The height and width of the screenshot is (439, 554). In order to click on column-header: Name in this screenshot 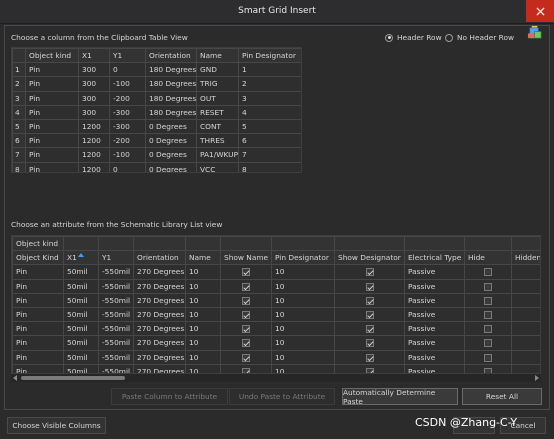, I will do `click(217, 56)`.